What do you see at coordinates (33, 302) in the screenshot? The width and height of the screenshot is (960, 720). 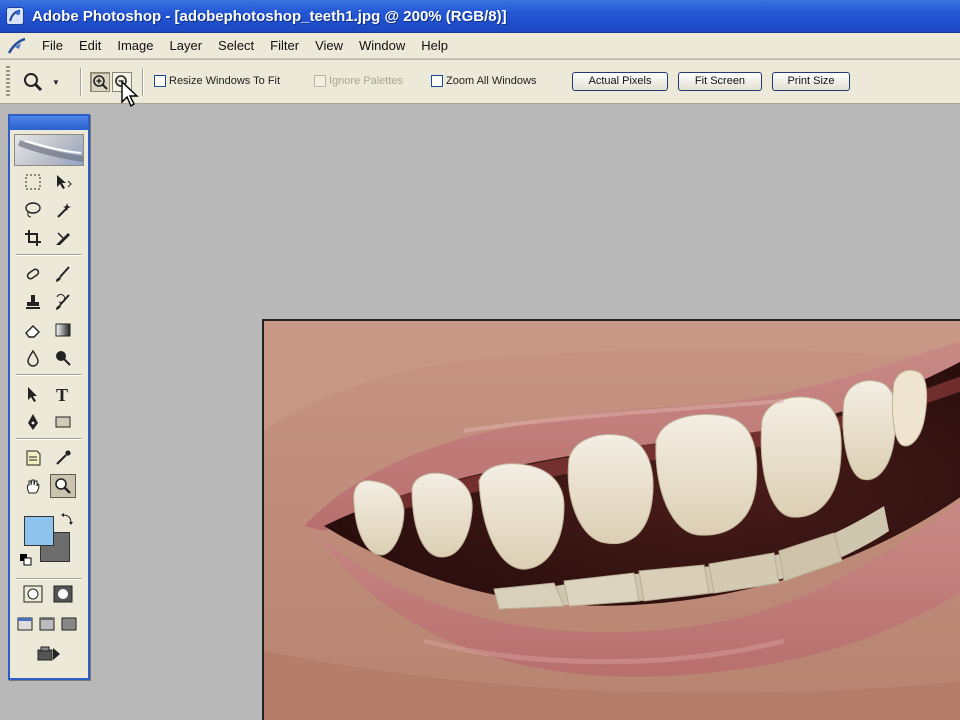 I see `clone-stamp-tool-icon` at bounding box center [33, 302].